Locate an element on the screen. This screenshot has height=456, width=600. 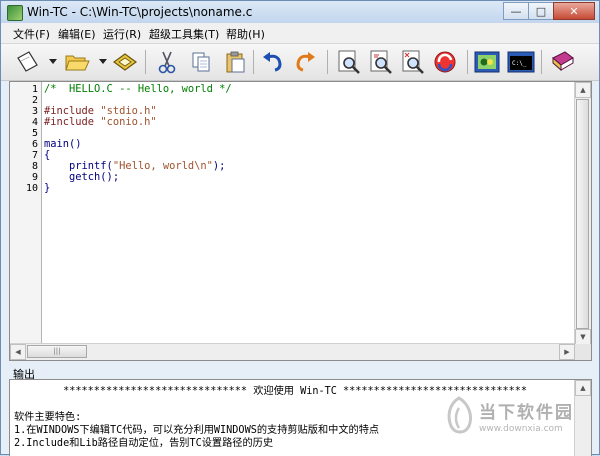
code-token: "Hello, world\n" is located at coordinates (162, 166).